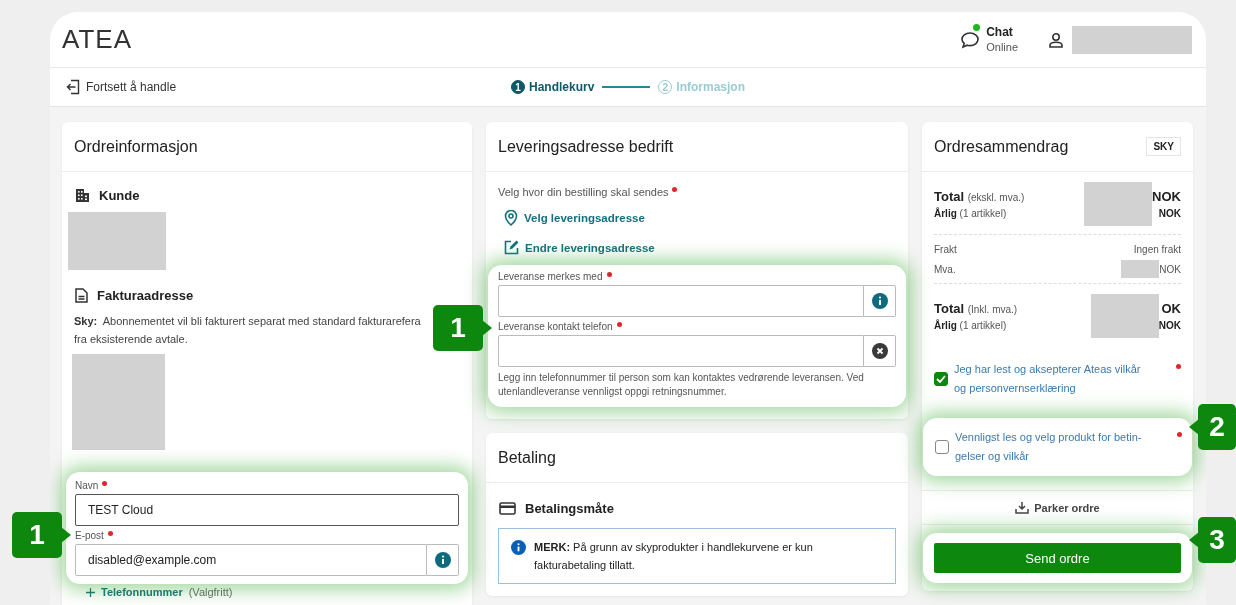 Image resolution: width=1236 pixels, height=605 pixels. What do you see at coordinates (976, 308) in the screenshot?
I see `total-label: Total (Inkl. mva.)` at bounding box center [976, 308].